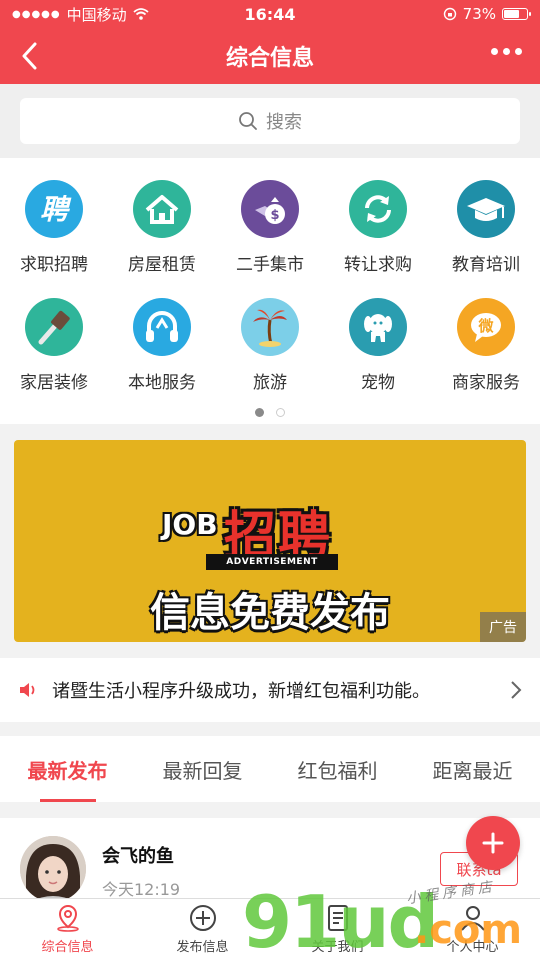 Image resolution: width=540 pixels, height=960 pixels. What do you see at coordinates (378, 265) in the screenshot?
I see `category-label: 转让求购` at bounding box center [378, 265].